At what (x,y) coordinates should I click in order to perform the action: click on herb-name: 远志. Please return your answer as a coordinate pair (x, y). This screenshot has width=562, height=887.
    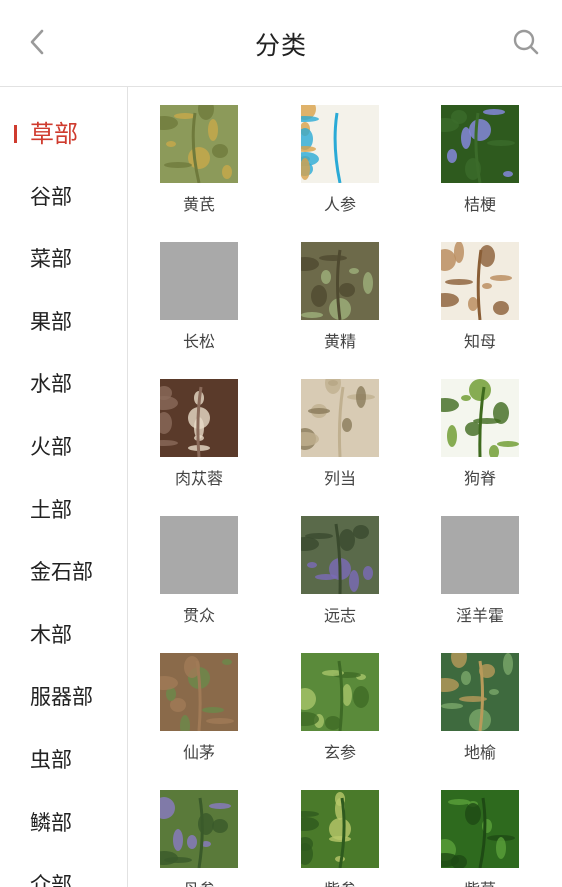
    Looking at the image, I should click on (339, 615).